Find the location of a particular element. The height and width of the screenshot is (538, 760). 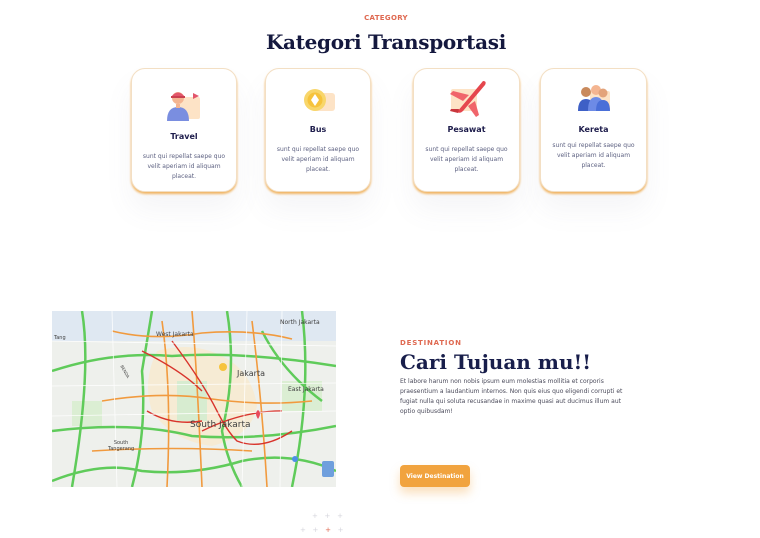

category-card-title: Kereta is located at coordinates (593, 129).